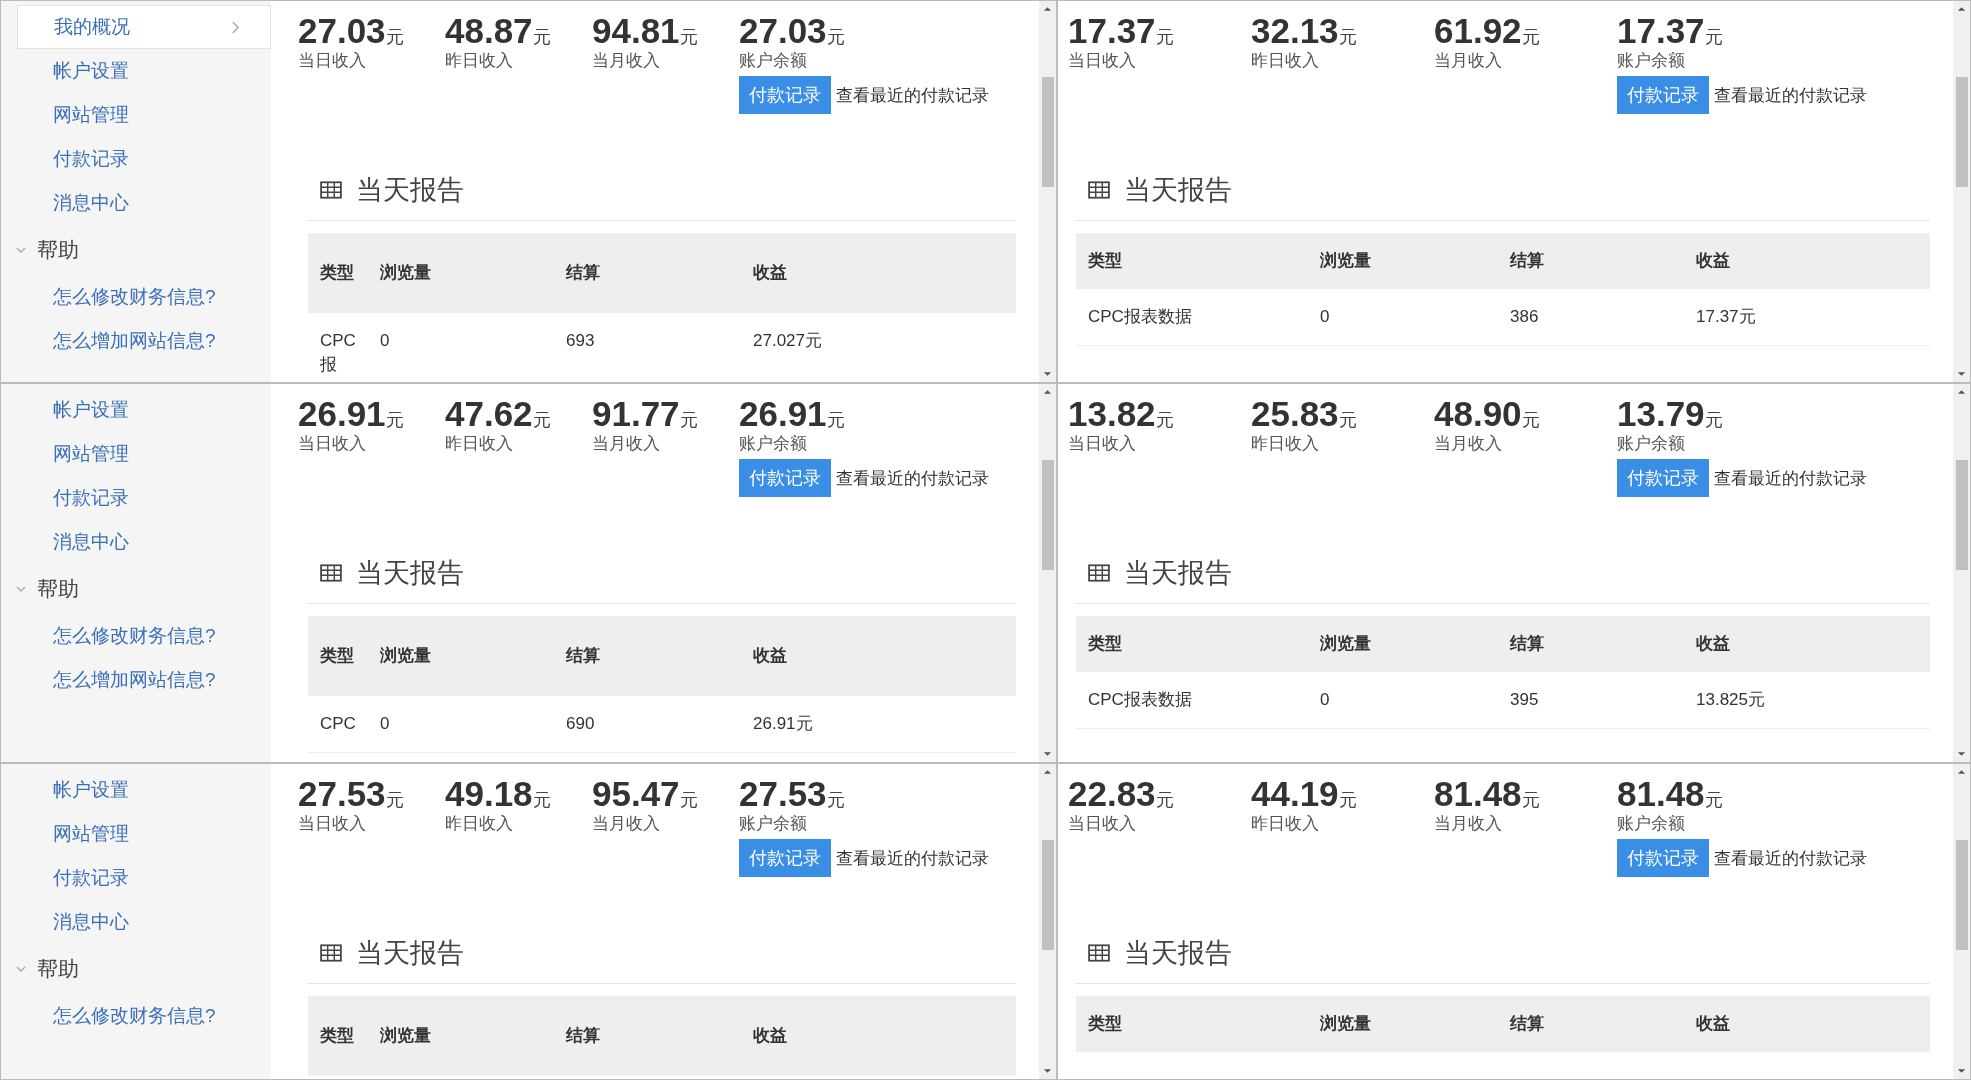 Image resolution: width=1971 pixels, height=1080 pixels. I want to click on stat-value: 13.82元, so click(1121, 414).